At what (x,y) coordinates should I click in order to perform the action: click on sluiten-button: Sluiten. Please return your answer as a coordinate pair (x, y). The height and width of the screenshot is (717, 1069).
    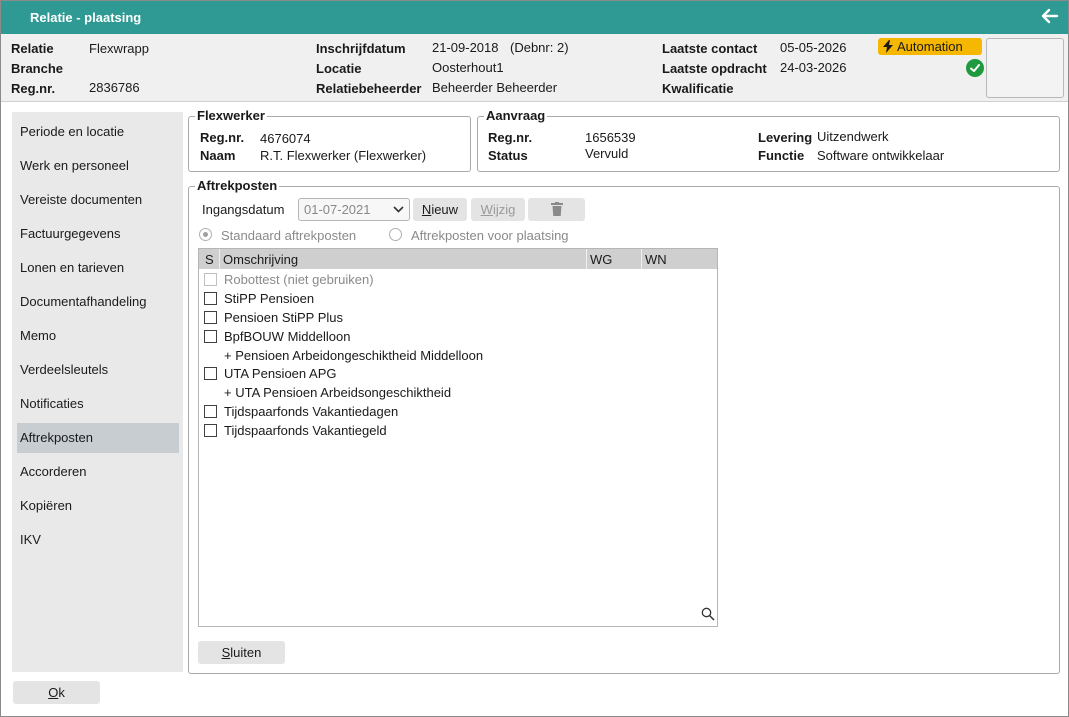
    Looking at the image, I should click on (241, 652).